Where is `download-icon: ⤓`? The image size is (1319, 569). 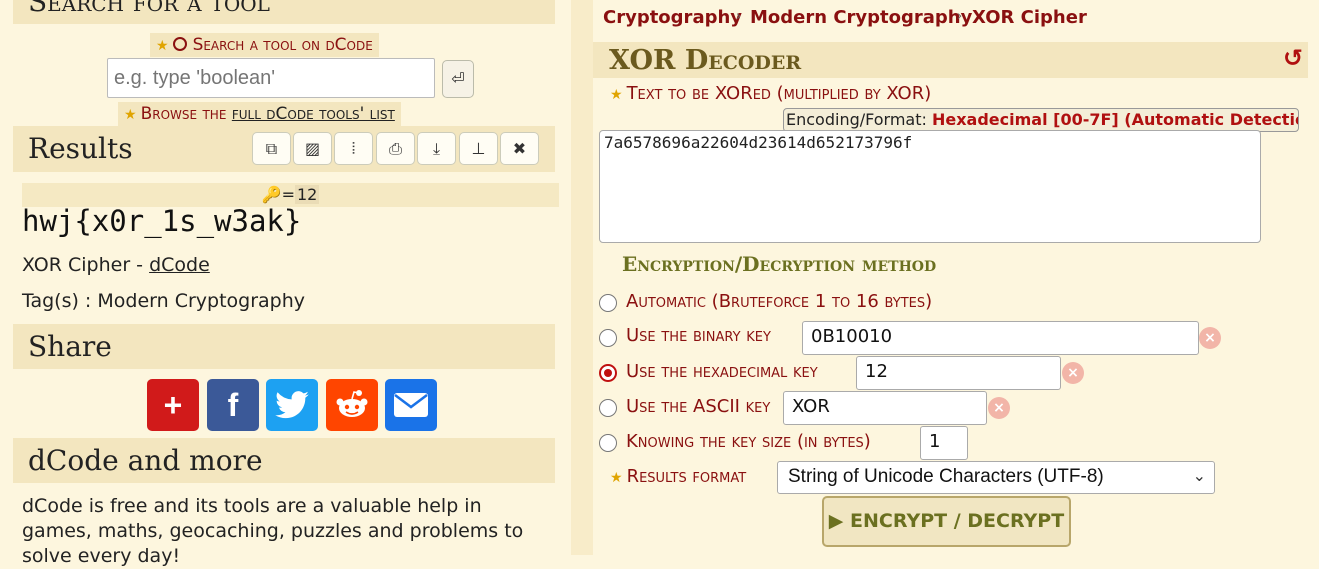 download-icon: ⤓ is located at coordinates (436, 148).